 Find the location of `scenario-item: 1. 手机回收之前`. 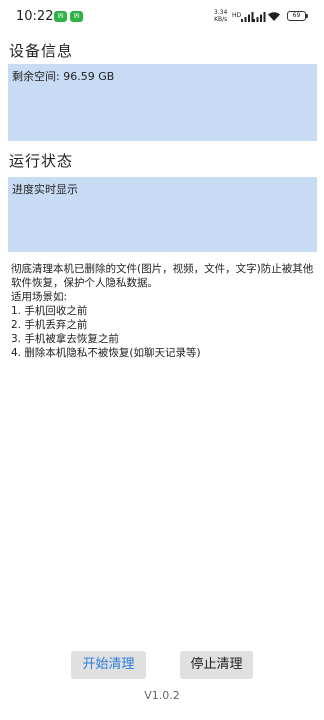

scenario-item: 1. 手机回收之前 is located at coordinates (49, 311).